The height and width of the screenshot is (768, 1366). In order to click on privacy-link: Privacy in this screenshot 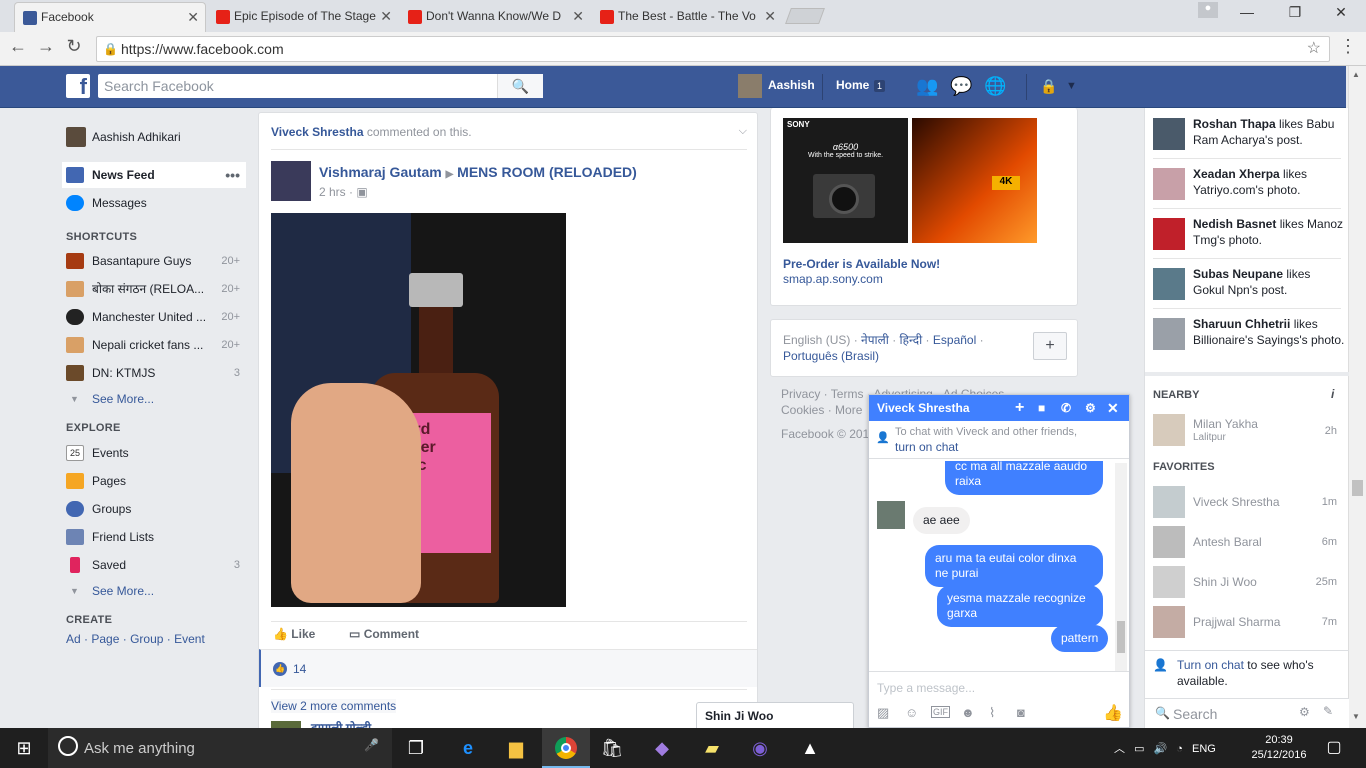, I will do `click(800, 394)`.